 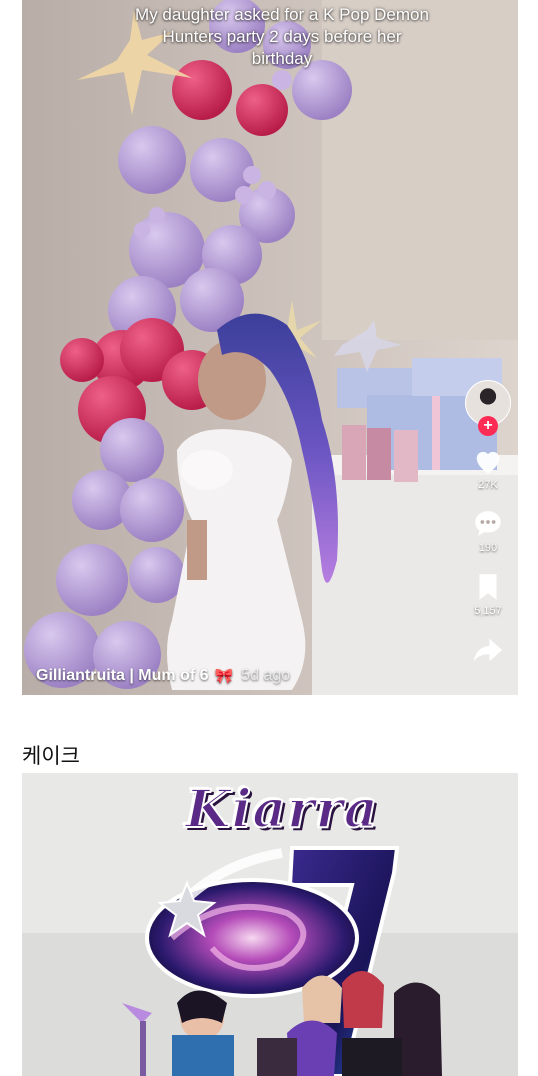 I want to click on comment-icon, so click(x=488, y=524).